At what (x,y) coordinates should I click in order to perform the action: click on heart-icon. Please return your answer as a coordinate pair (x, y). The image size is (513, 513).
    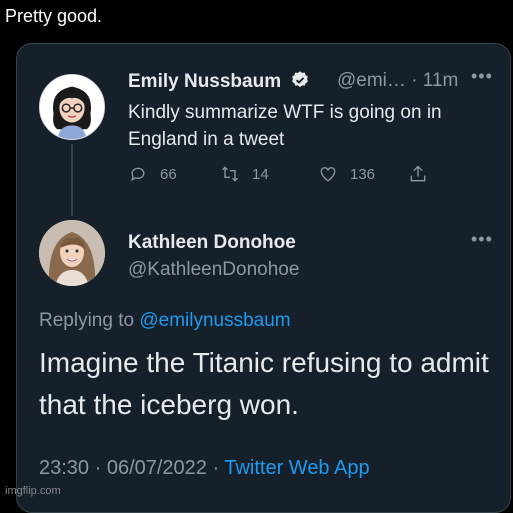
    Looking at the image, I should click on (328, 174).